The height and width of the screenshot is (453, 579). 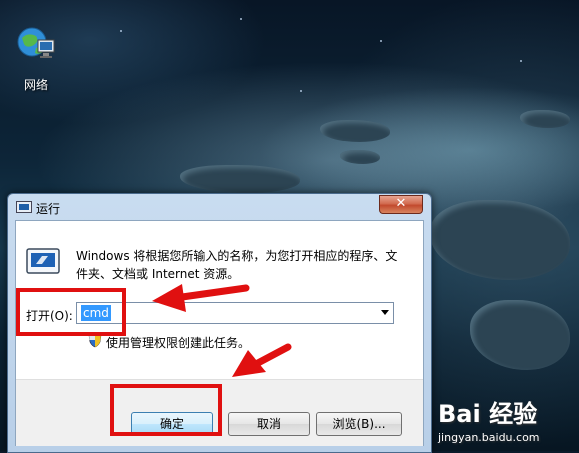 I want to click on watermark-logo: Bai 经验, so click(x=488, y=414).